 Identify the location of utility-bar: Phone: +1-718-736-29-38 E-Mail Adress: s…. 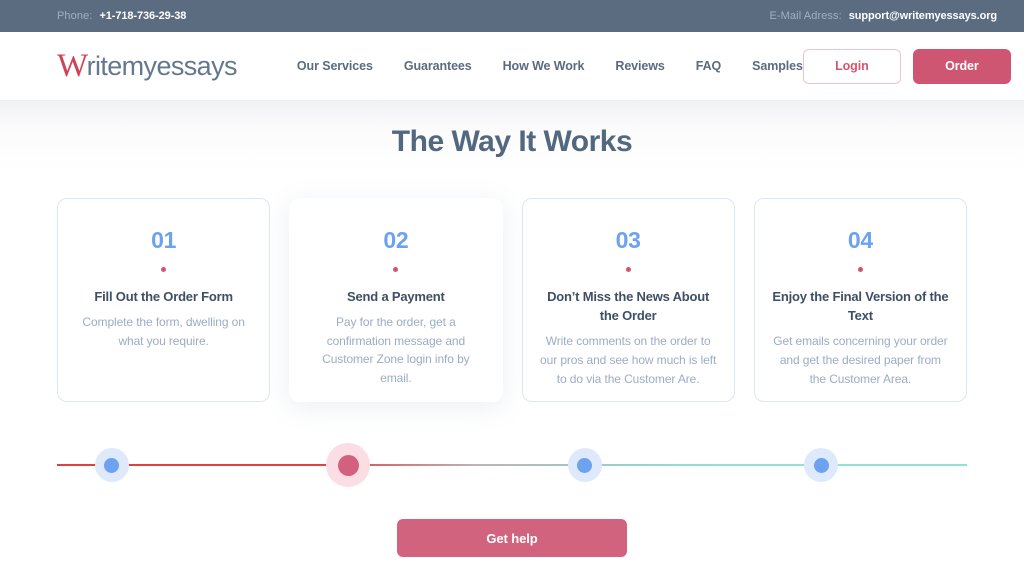
(512, 16).